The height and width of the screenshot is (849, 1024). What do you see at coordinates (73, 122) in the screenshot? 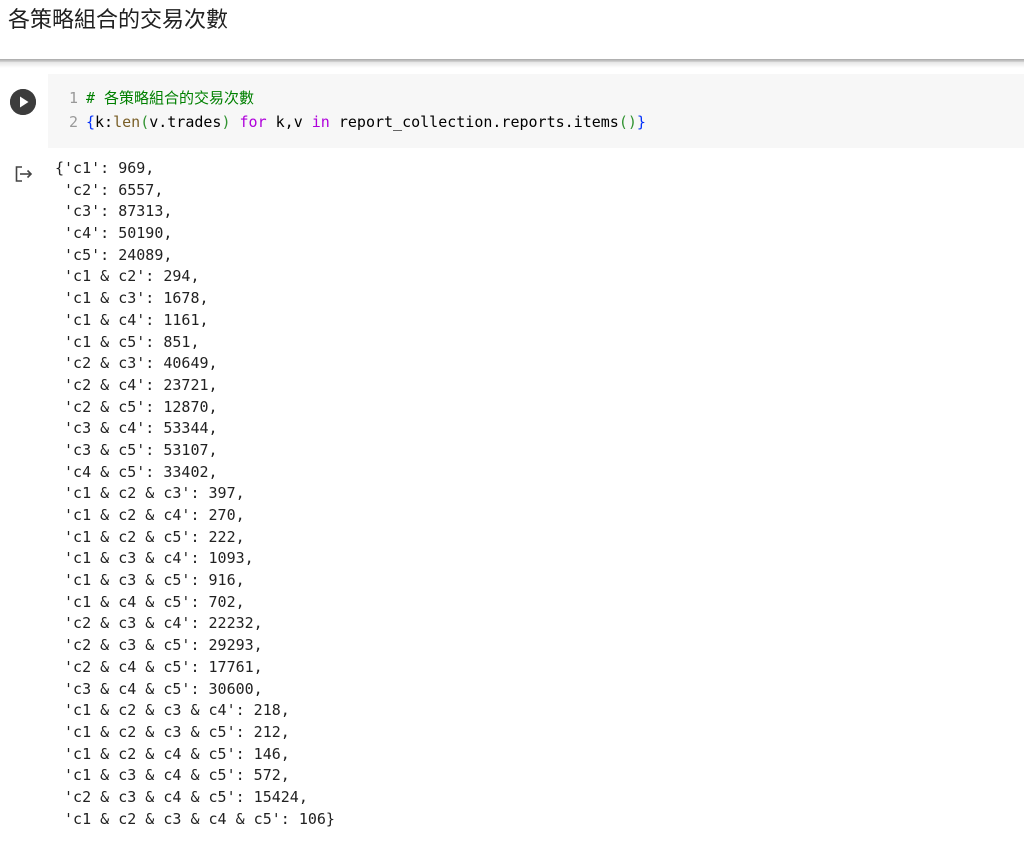
I see `line-number: 2` at bounding box center [73, 122].